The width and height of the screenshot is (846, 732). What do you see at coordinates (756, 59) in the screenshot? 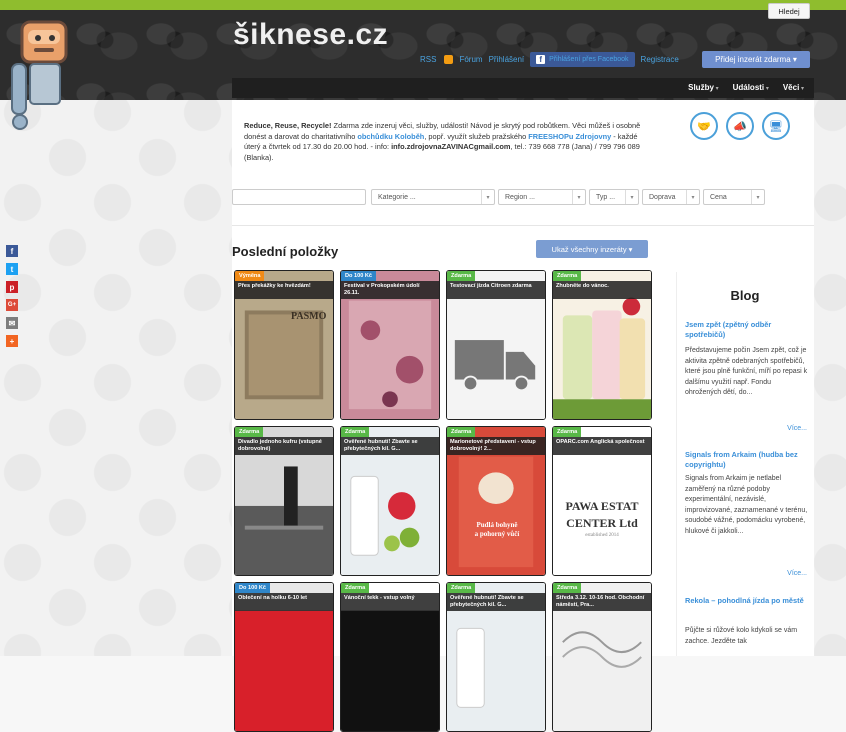
I see `add-ad-button: Přidej inzerát zdarma ▾` at bounding box center [756, 59].